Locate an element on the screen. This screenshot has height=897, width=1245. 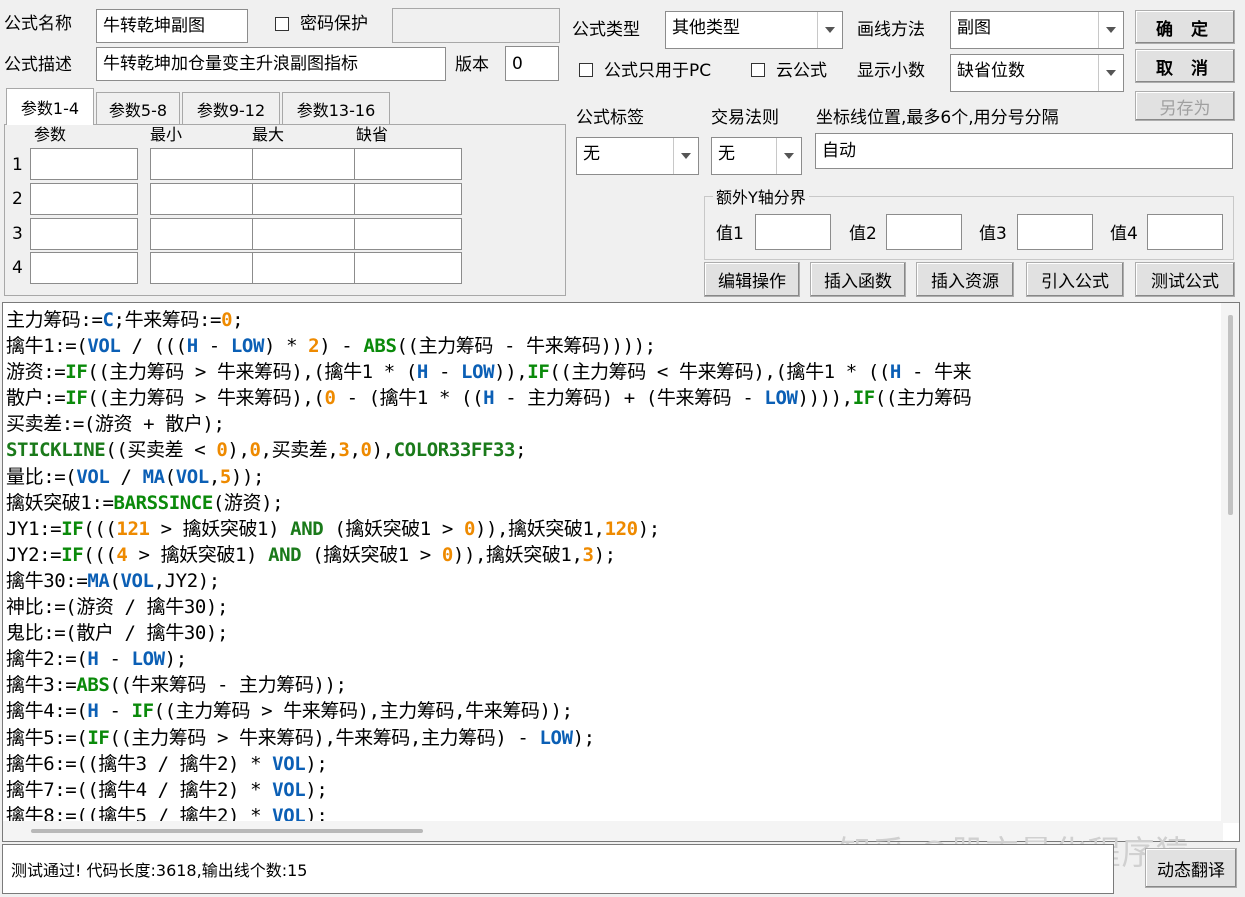
code-token: 4 is located at coordinates (122, 554).